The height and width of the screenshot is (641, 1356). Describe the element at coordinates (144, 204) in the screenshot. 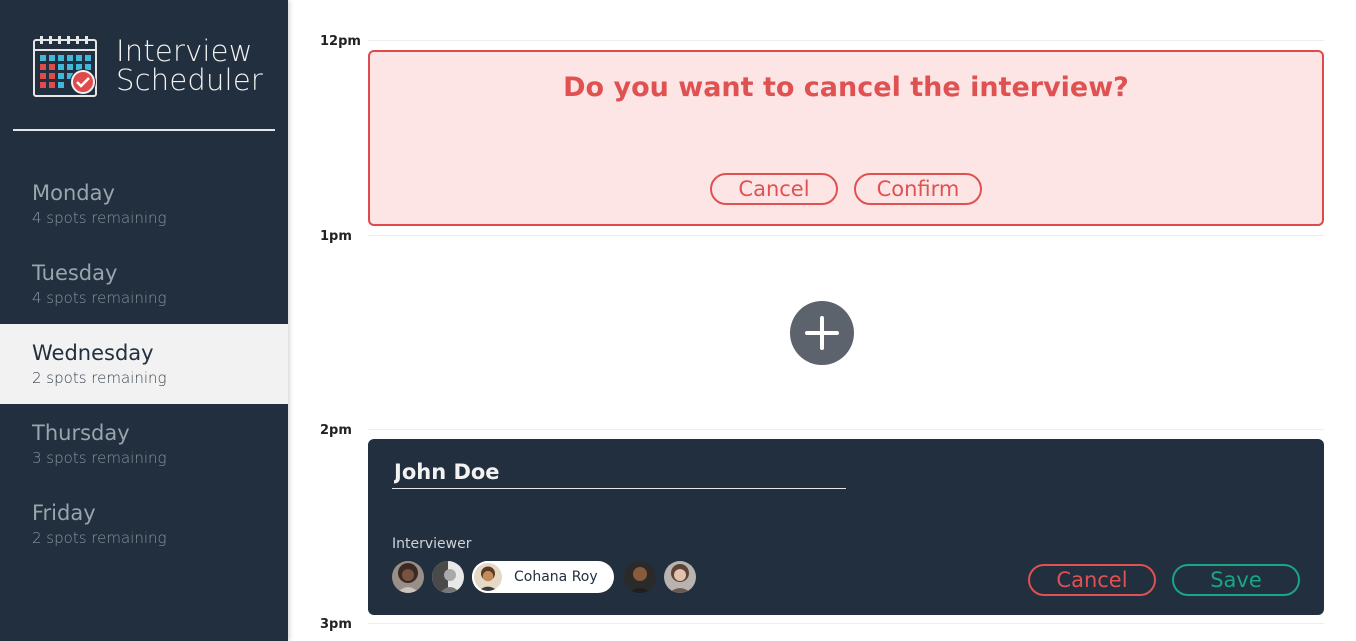

I see `day-item-monday: Monday 4 spots remaining` at that location.